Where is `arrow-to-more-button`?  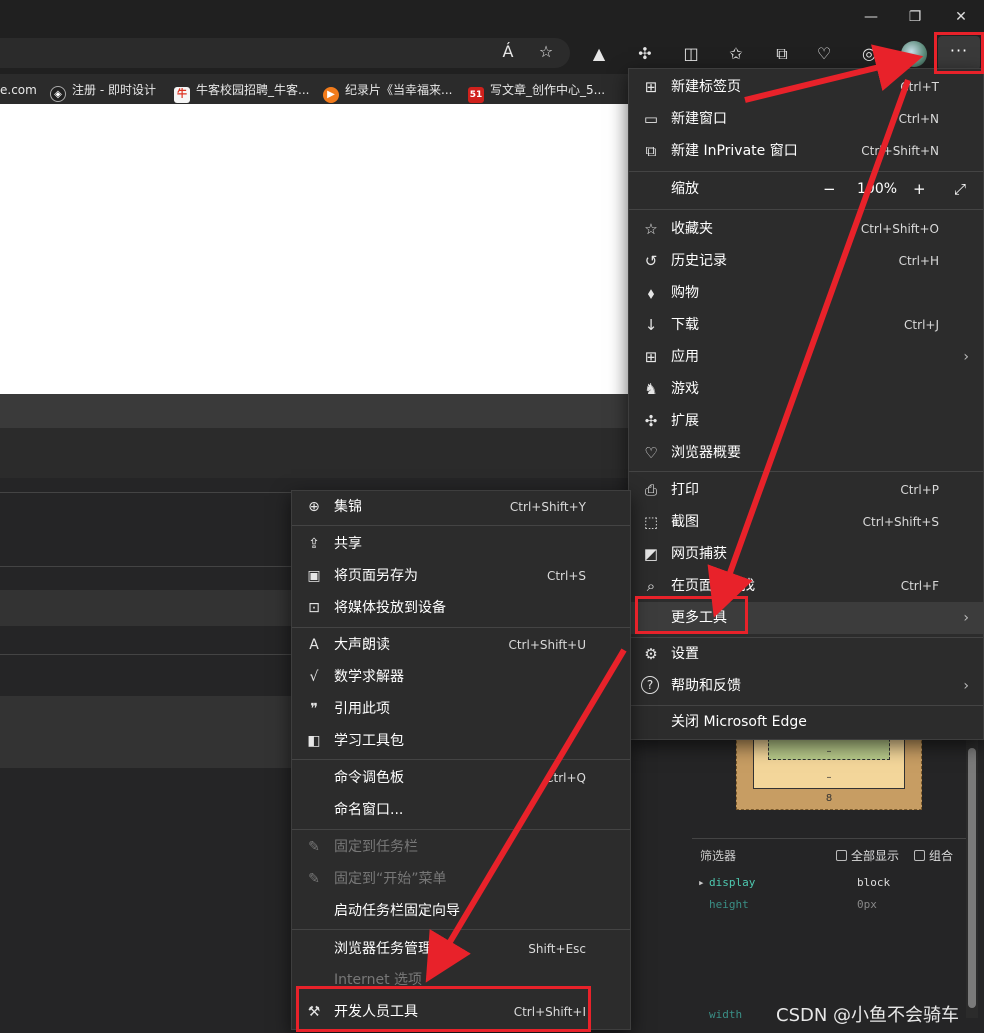 arrow-to-more-button is located at coordinates (834, 73).